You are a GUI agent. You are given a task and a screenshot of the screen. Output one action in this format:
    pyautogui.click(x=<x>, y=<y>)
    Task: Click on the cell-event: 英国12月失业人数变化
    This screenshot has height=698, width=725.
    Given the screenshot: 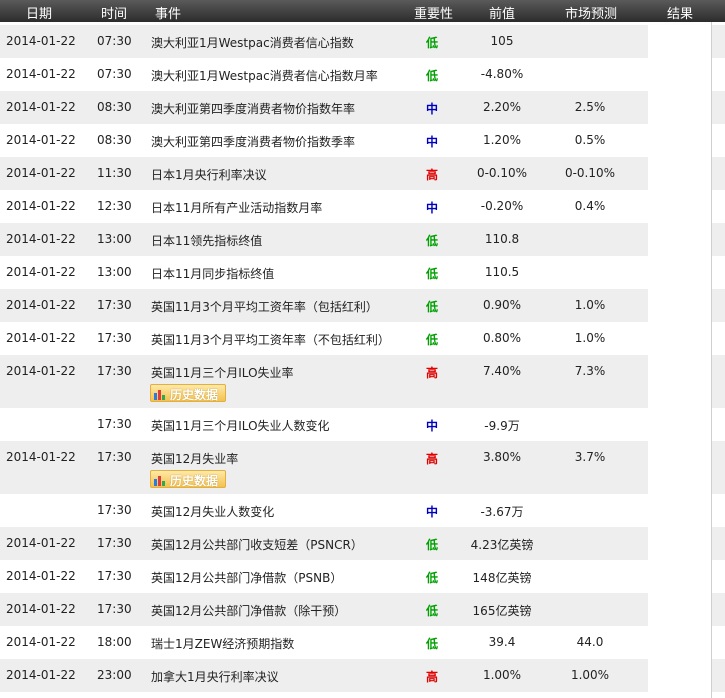 What is the action you would take?
    pyautogui.click(x=213, y=512)
    